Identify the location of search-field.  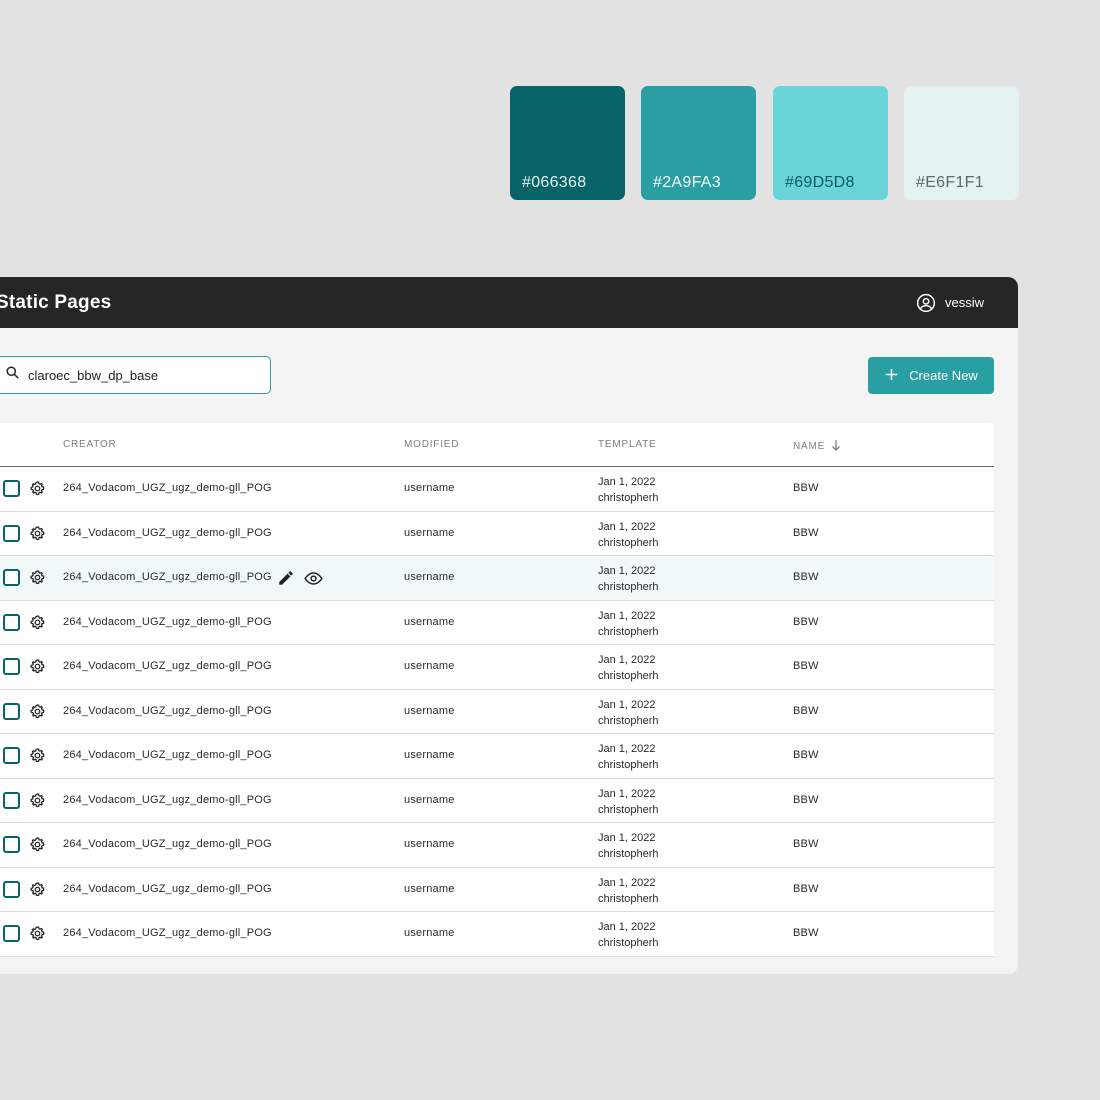
(135, 375).